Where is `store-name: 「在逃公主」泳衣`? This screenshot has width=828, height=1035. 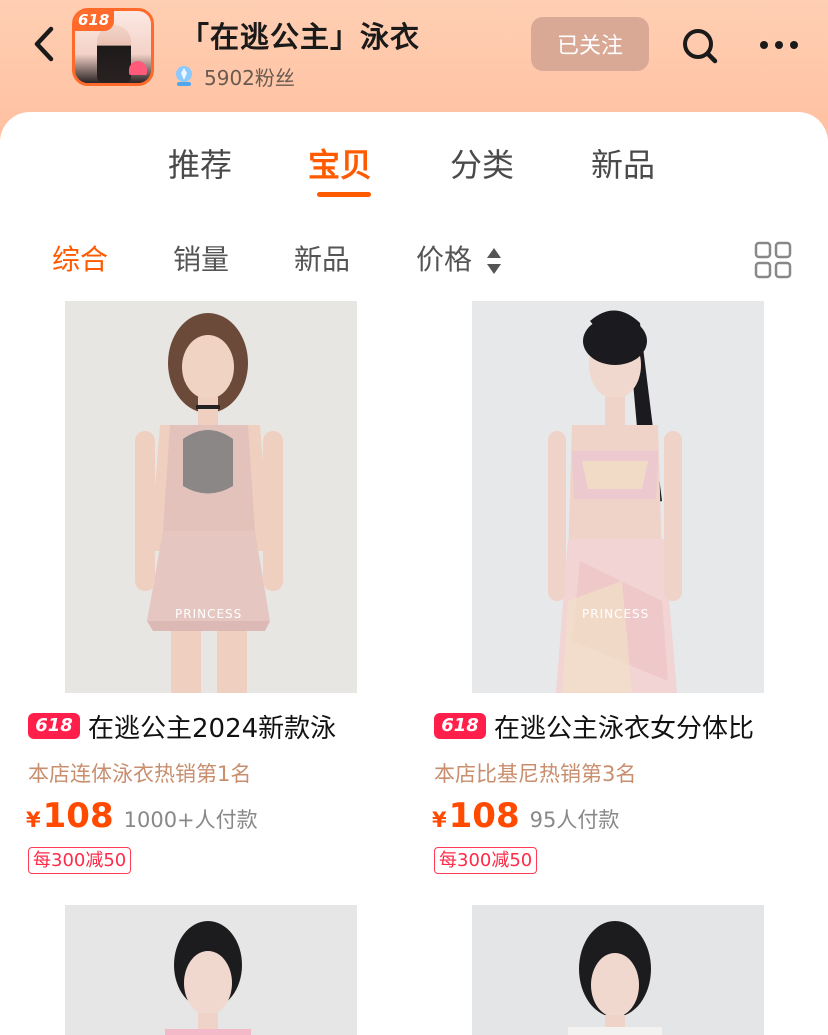 store-name: 「在逃公主」泳衣 is located at coordinates (300, 35).